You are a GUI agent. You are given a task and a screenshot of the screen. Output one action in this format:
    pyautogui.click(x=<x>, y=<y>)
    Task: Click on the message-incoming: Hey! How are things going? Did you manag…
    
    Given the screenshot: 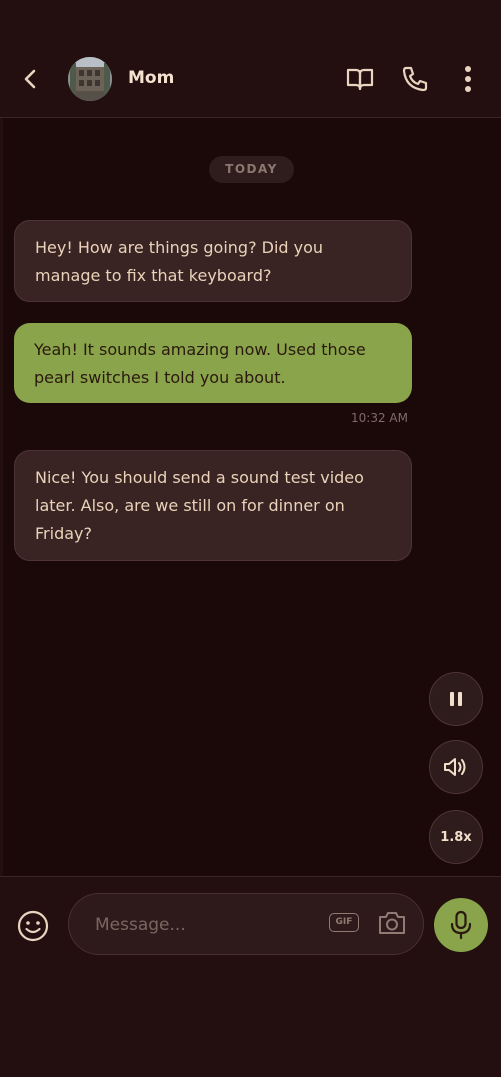 What is the action you would take?
    pyautogui.click(x=213, y=261)
    